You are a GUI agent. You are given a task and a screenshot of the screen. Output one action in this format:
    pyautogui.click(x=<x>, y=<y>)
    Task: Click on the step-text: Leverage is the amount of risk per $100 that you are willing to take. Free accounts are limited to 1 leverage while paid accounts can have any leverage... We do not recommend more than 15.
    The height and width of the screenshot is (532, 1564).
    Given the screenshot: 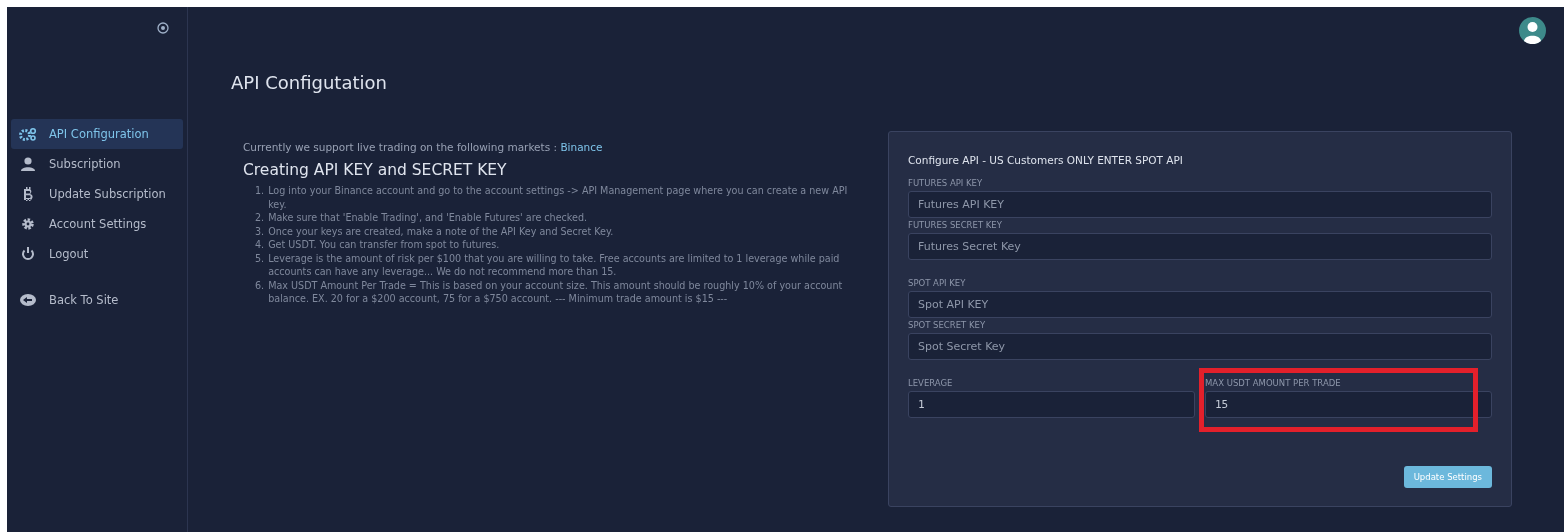 What is the action you would take?
    pyautogui.click(x=554, y=265)
    